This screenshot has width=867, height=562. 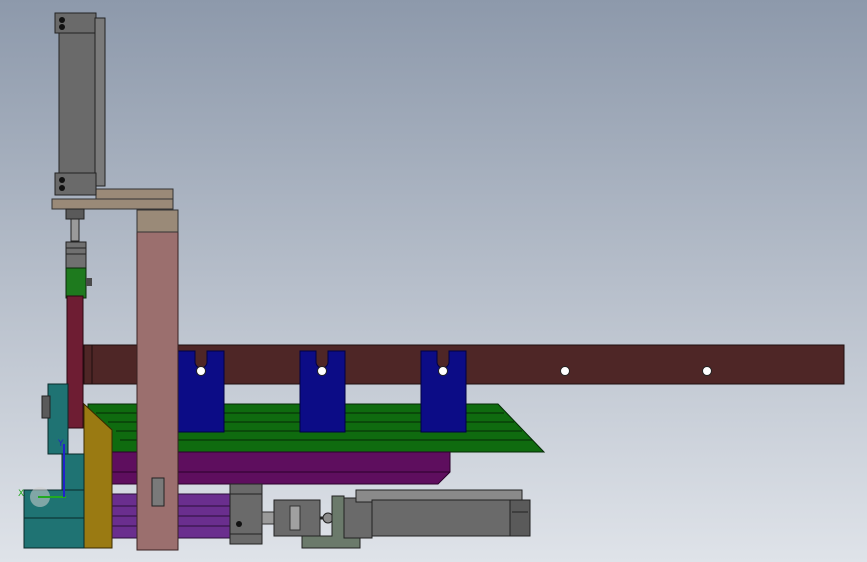 I want to click on bottom-cylinder-mount, so click(x=246, y=514).